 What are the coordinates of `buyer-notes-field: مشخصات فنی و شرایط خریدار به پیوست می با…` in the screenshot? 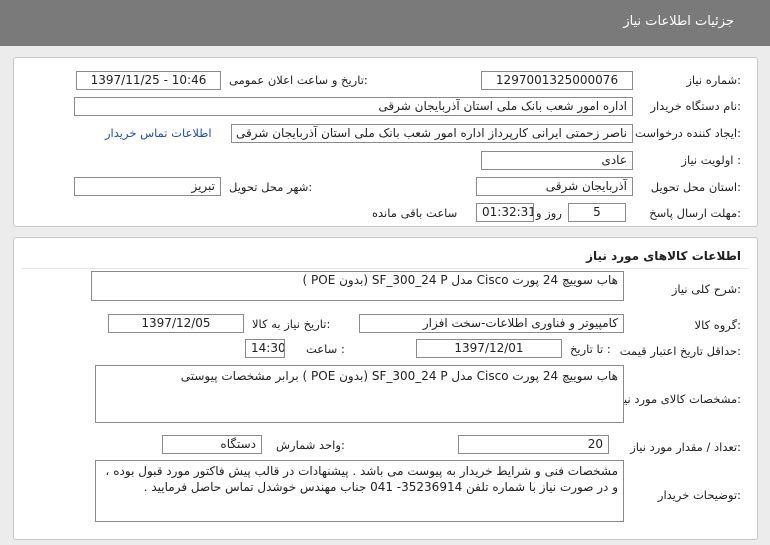 It's located at (359, 491).